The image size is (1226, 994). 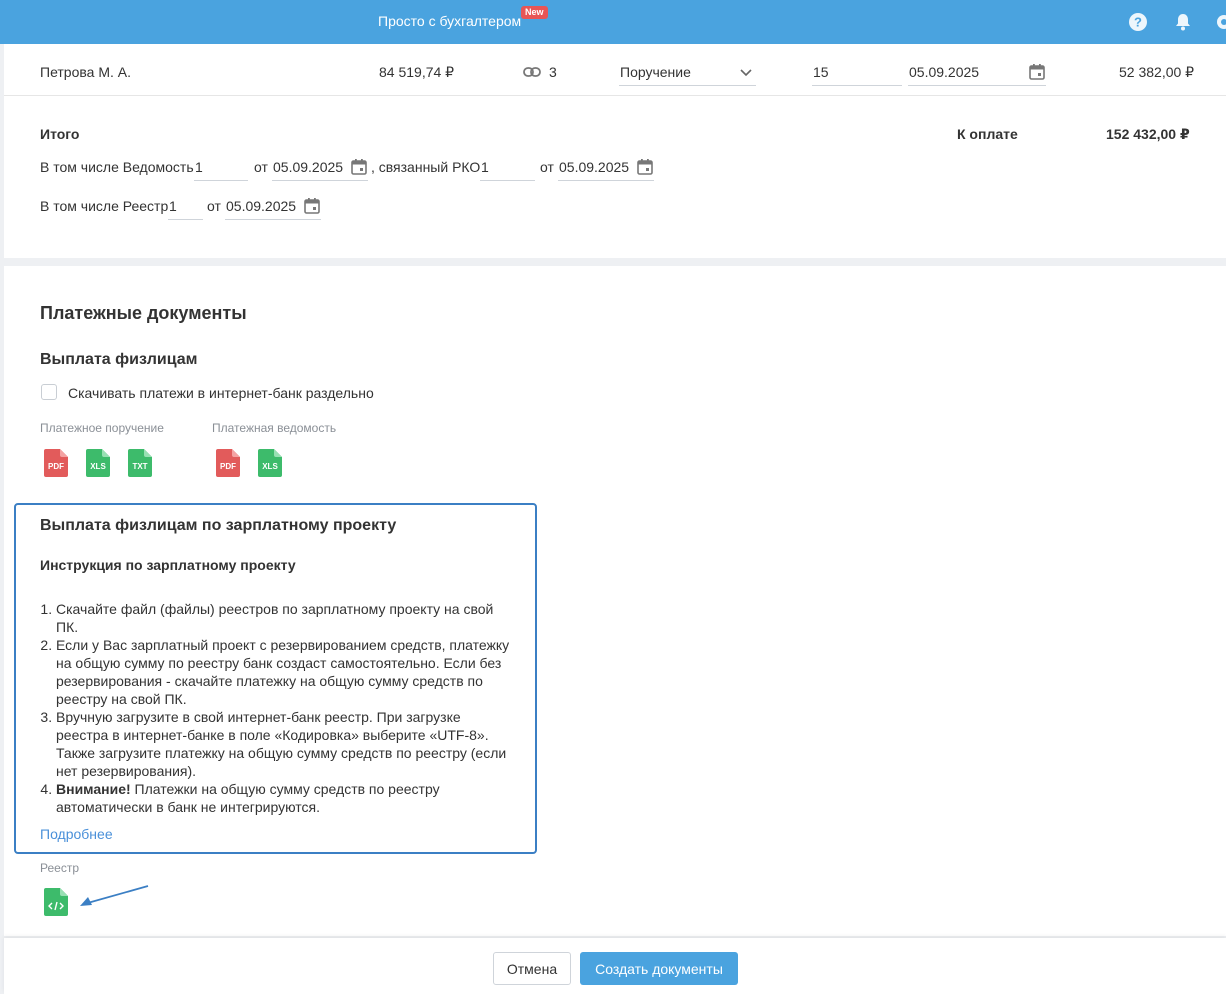 I want to click on txt-file-icon: TXT, so click(x=140, y=463).